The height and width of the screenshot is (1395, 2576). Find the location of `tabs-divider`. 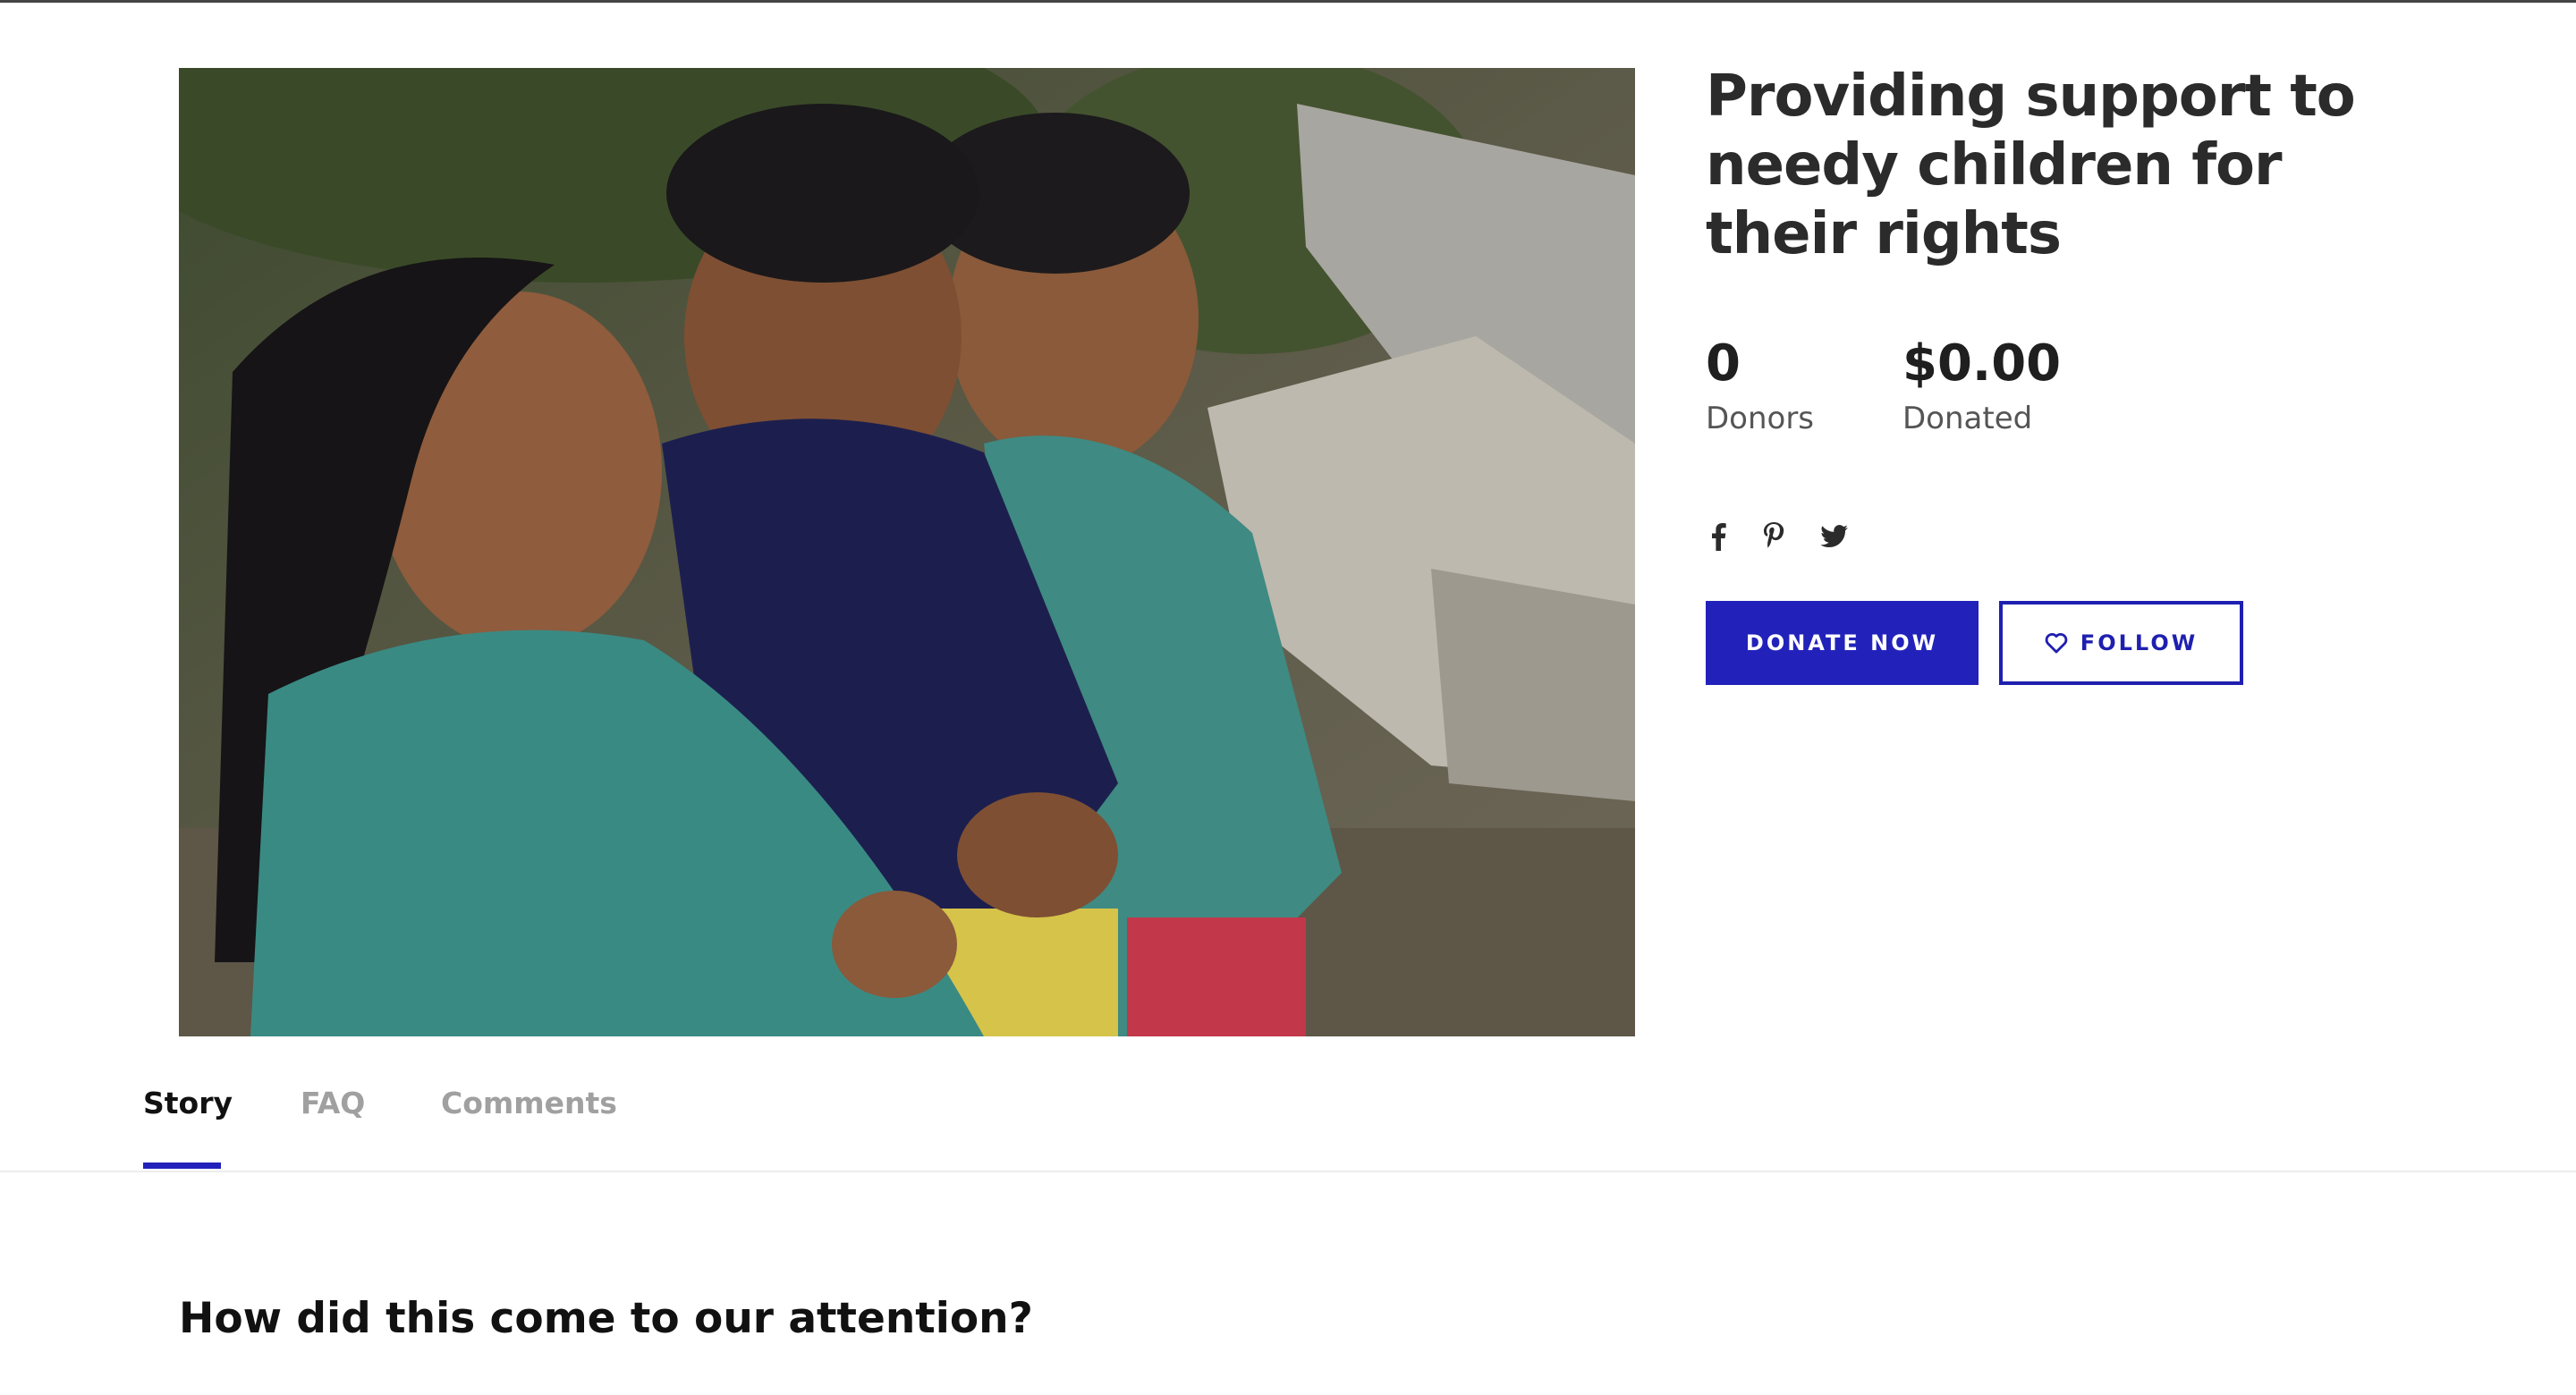

tabs-divider is located at coordinates (1288, 1171).